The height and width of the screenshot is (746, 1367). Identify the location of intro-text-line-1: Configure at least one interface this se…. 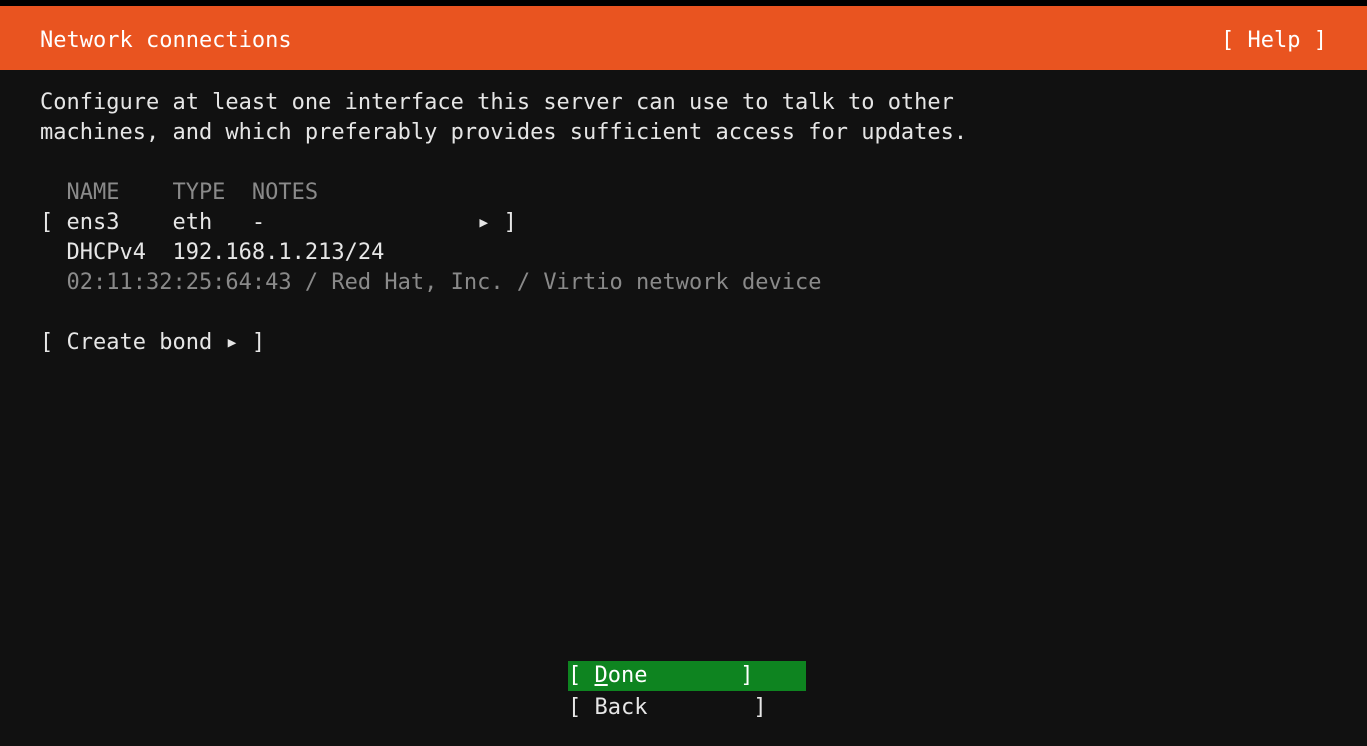
(497, 102).